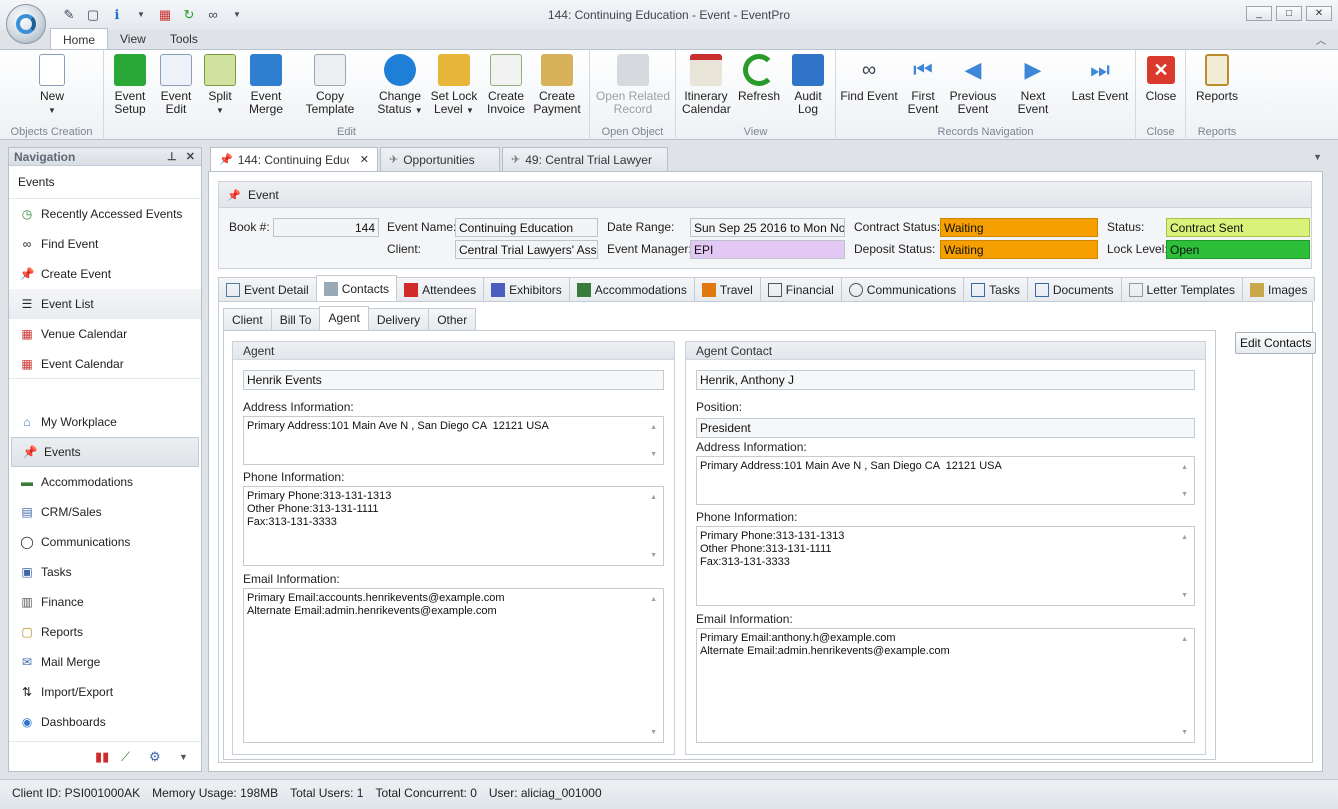 Image resolution: width=1338 pixels, height=809 pixels. I want to click on nav-item-create-event: 📌 Create Event, so click(105, 274).